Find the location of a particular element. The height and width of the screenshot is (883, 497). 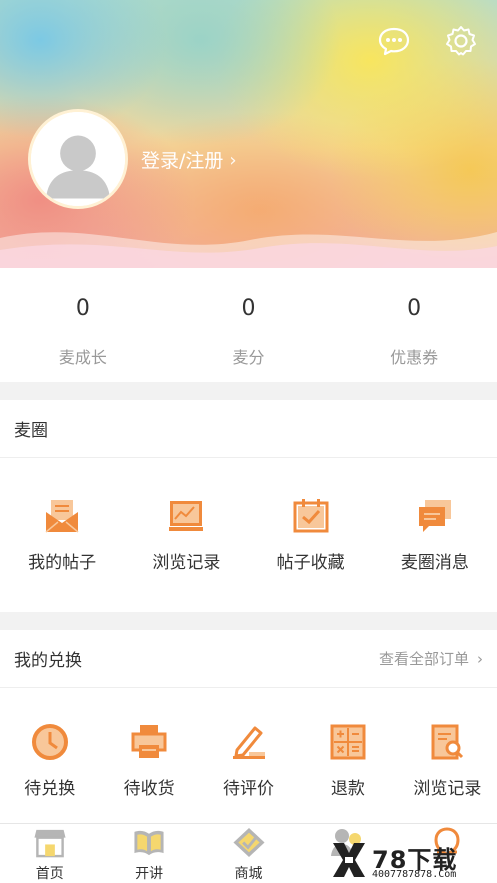

stat-points: 0 麦分 is located at coordinates (249, 325).